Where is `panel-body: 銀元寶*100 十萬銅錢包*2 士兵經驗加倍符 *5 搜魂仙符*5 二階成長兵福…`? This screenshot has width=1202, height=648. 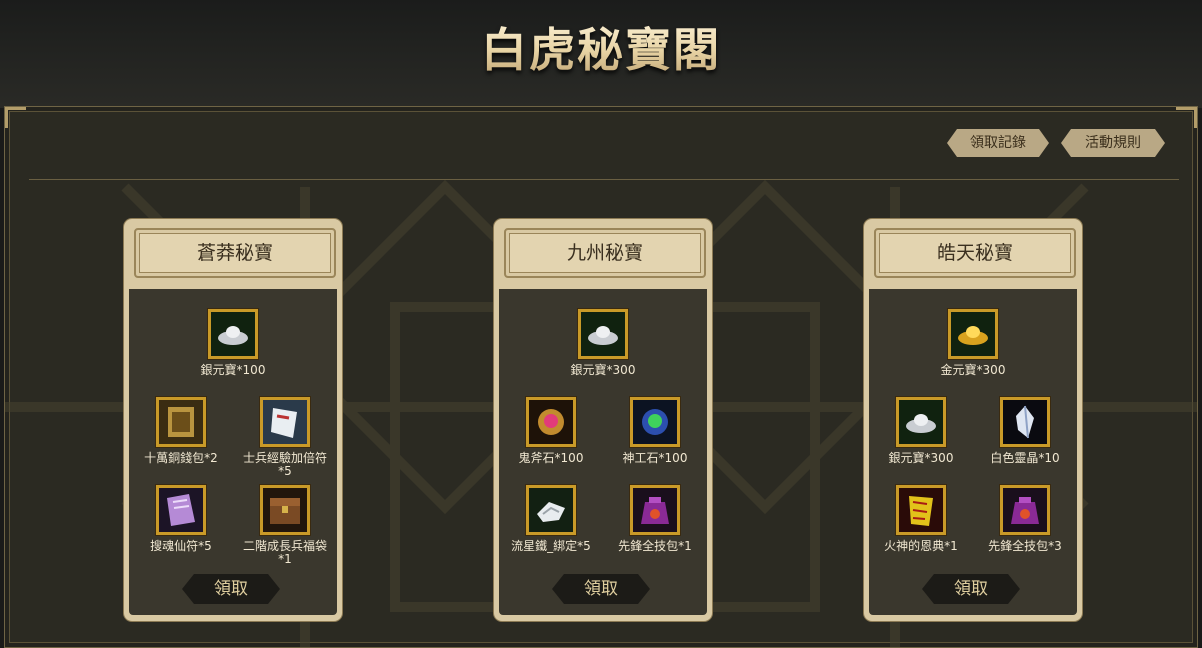 panel-body: 銀元寶*100 十萬銅錢包*2 士兵經驗加倍符 *5 搜魂仙符*5 二階成長兵福… is located at coordinates (233, 452).